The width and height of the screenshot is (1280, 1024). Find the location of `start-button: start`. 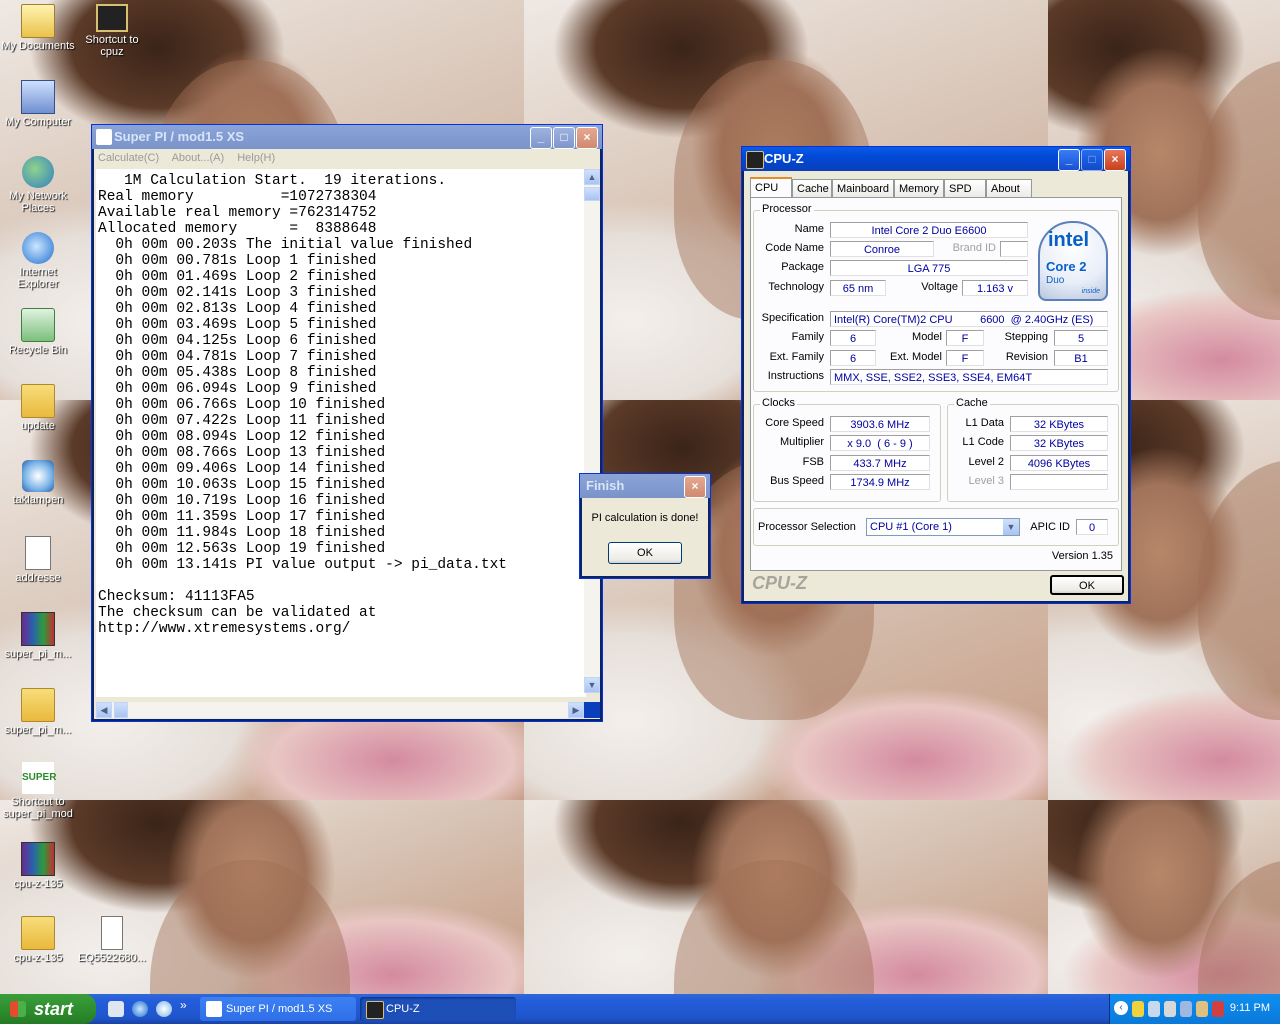

start-button: start is located at coordinates (48, 1009).